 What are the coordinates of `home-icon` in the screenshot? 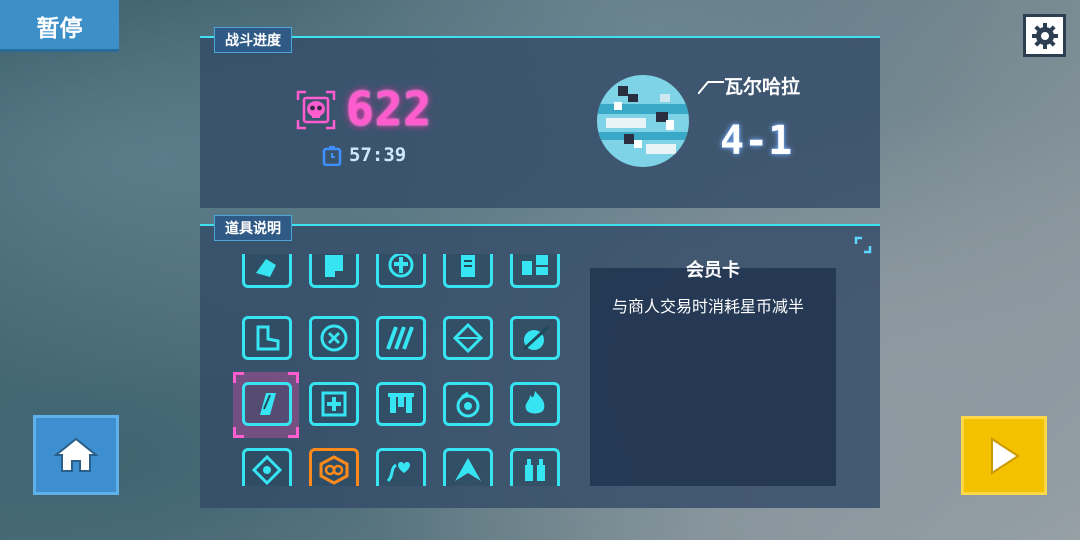 It's located at (76, 454).